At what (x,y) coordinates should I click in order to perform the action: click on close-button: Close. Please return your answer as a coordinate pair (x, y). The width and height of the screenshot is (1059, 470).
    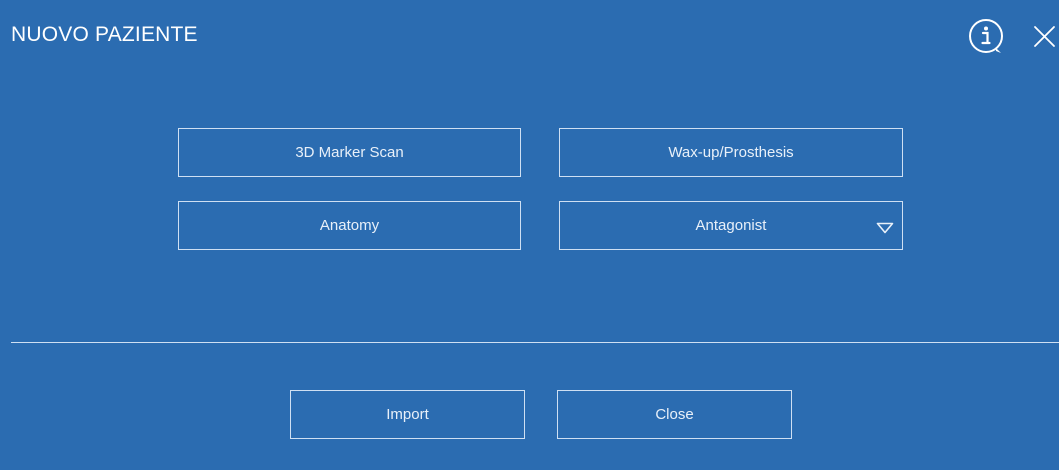
    Looking at the image, I should click on (674, 414).